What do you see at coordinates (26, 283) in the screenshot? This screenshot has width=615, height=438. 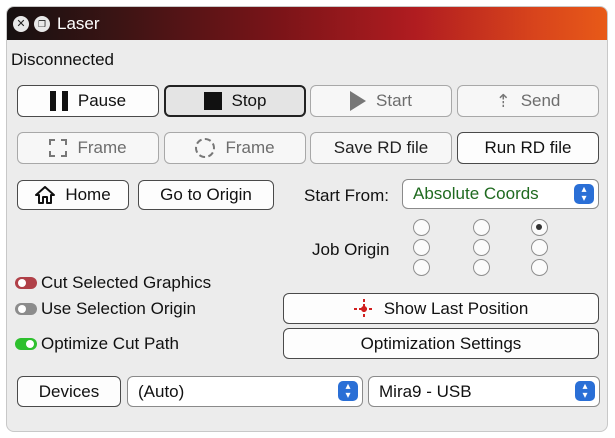 I see `cut-selected-toggle` at bounding box center [26, 283].